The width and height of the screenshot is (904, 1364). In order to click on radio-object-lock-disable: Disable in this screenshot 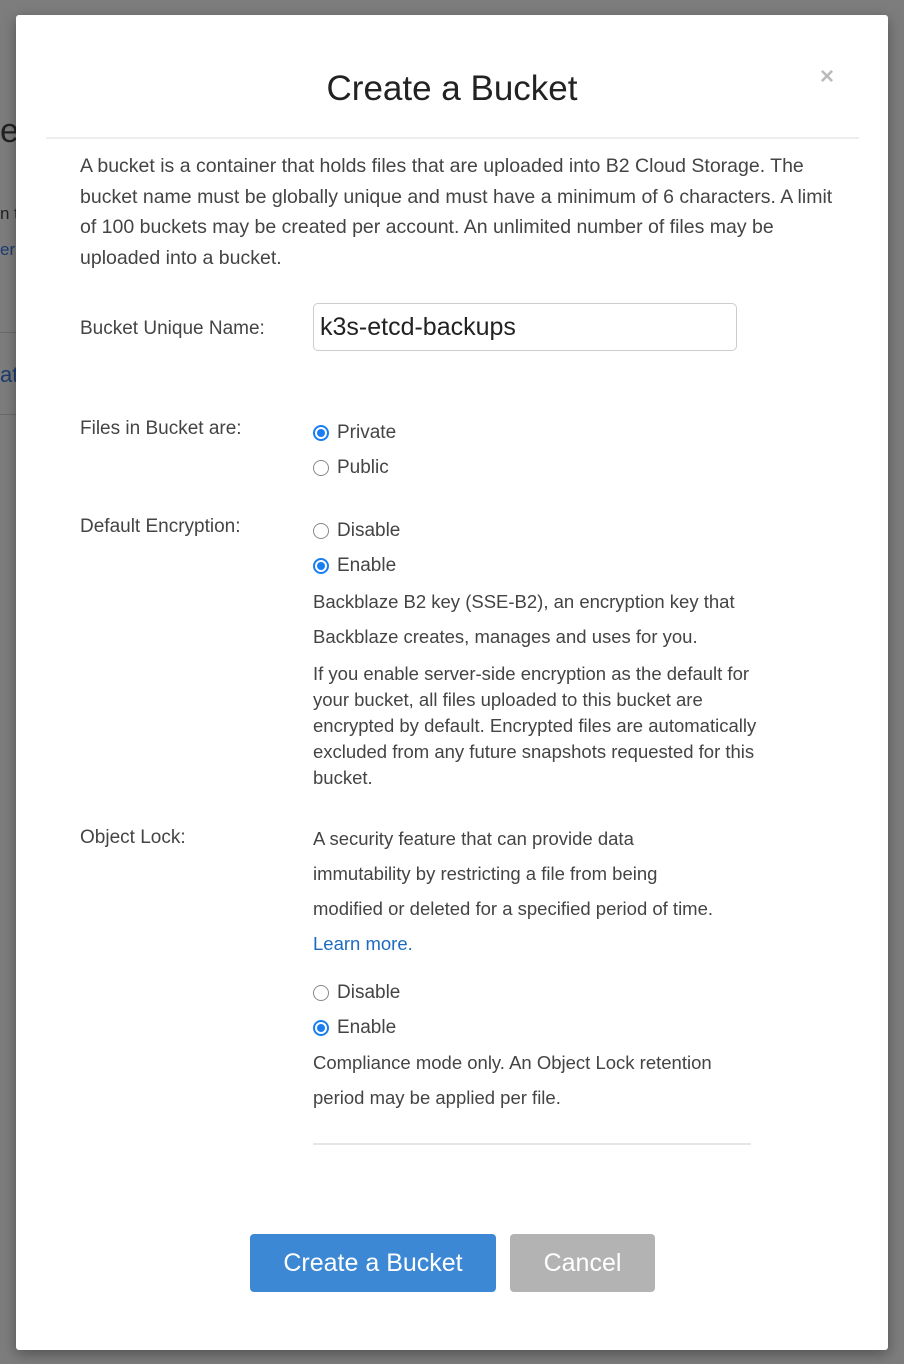, I will do `click(356, 993)`.